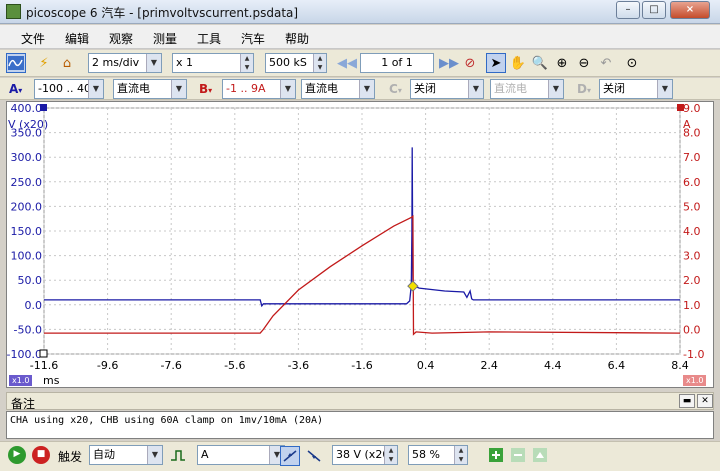 Image resolution: width=720 pixels, height=471 pixels. What do you see at coordinates (692, 256) in the screenshot?
I see `right-axis-tick-label: 3.0` at bounding box center [692, 256].